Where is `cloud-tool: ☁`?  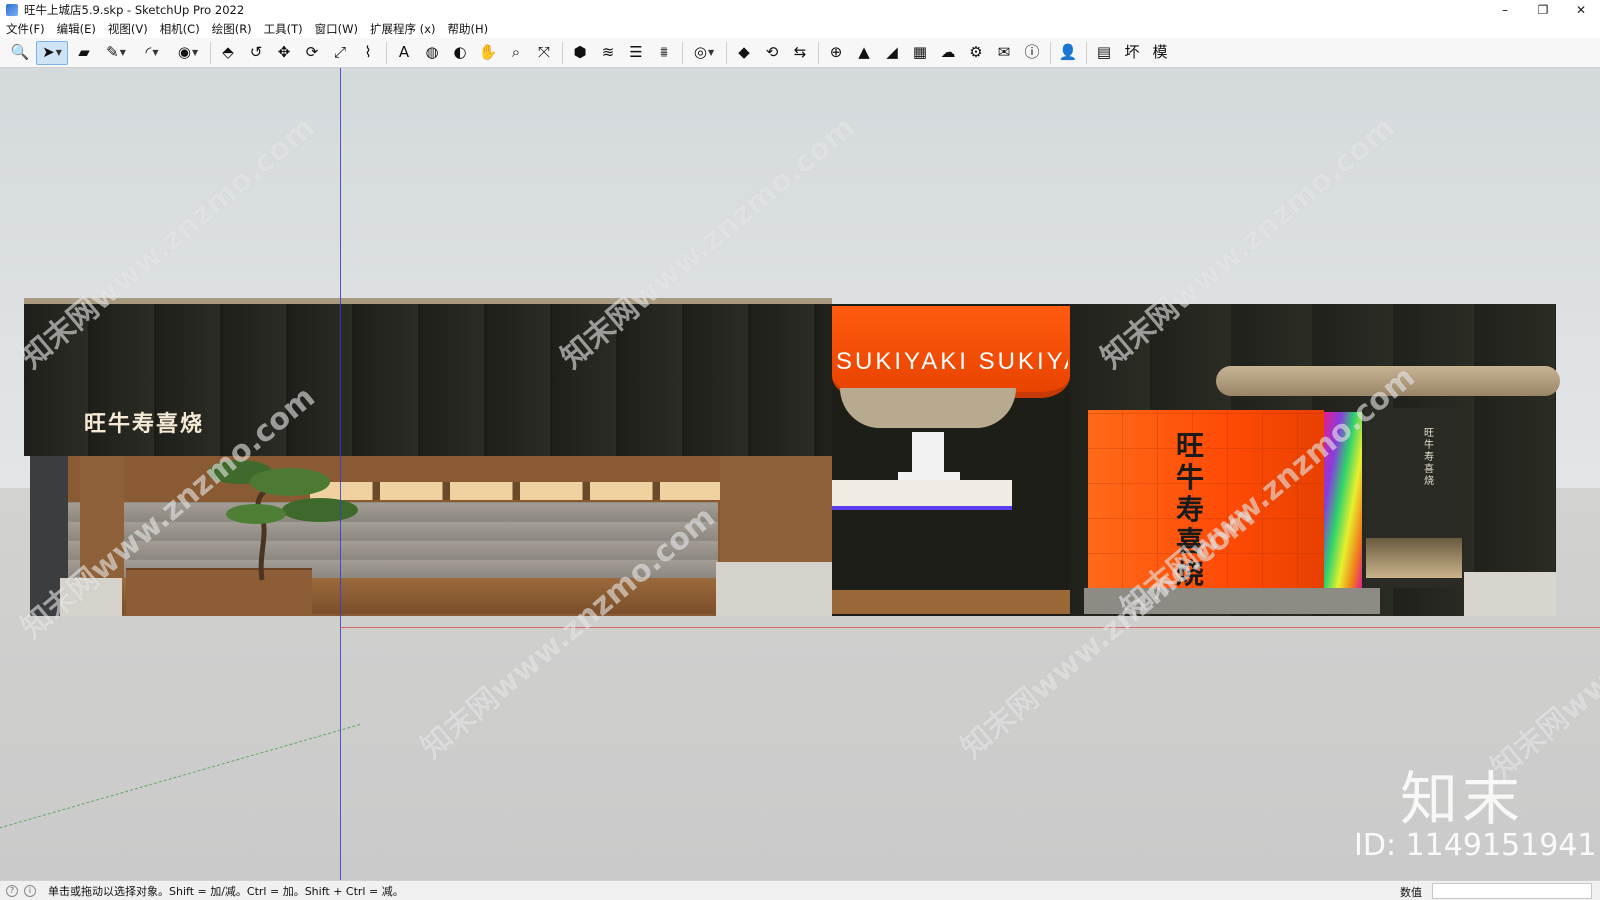
cloud-tool: ☁ is located at coordinates (948, 53).